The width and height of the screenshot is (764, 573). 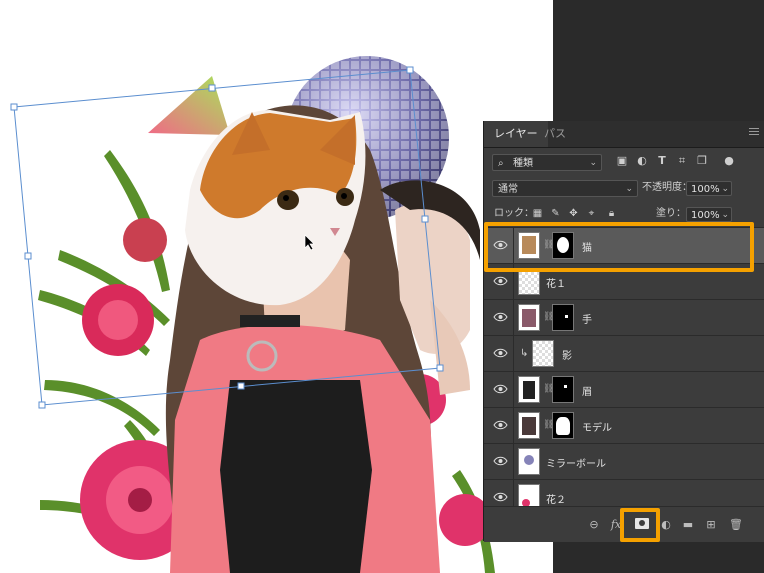 I want to click on layer-row-mirrorball: ミラーボール, so click(x=624, y=461).